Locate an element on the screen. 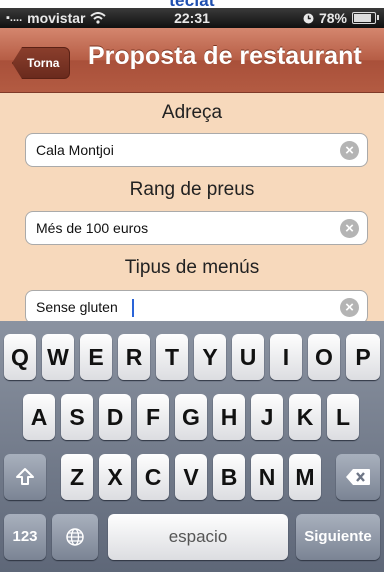 The height and width of the screenshot is (572, 384). key-p: P is located at coordinates (363, 357).